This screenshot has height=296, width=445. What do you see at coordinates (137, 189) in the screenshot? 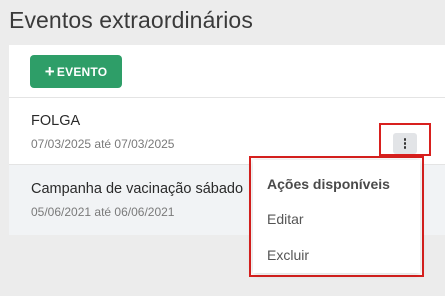
I see `event-name: Campanha de vacinação sábado` at bounding box center [137, 189].